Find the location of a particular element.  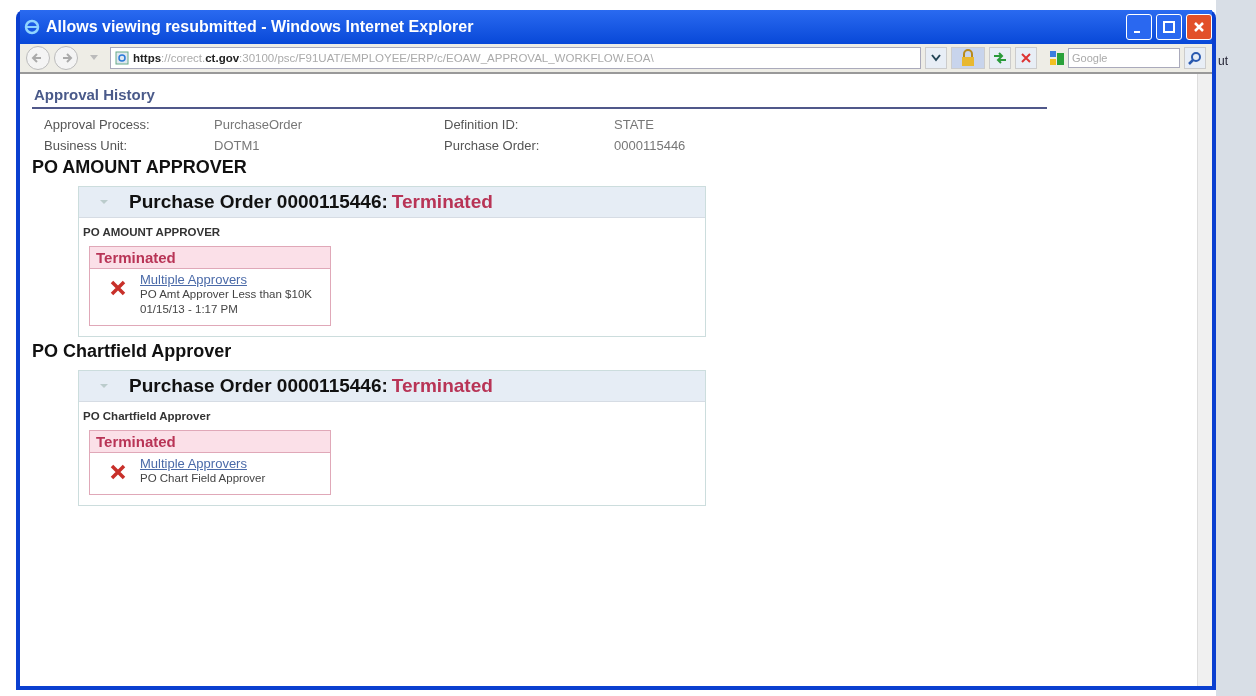

search-button is located at coordinates (1195, 58).